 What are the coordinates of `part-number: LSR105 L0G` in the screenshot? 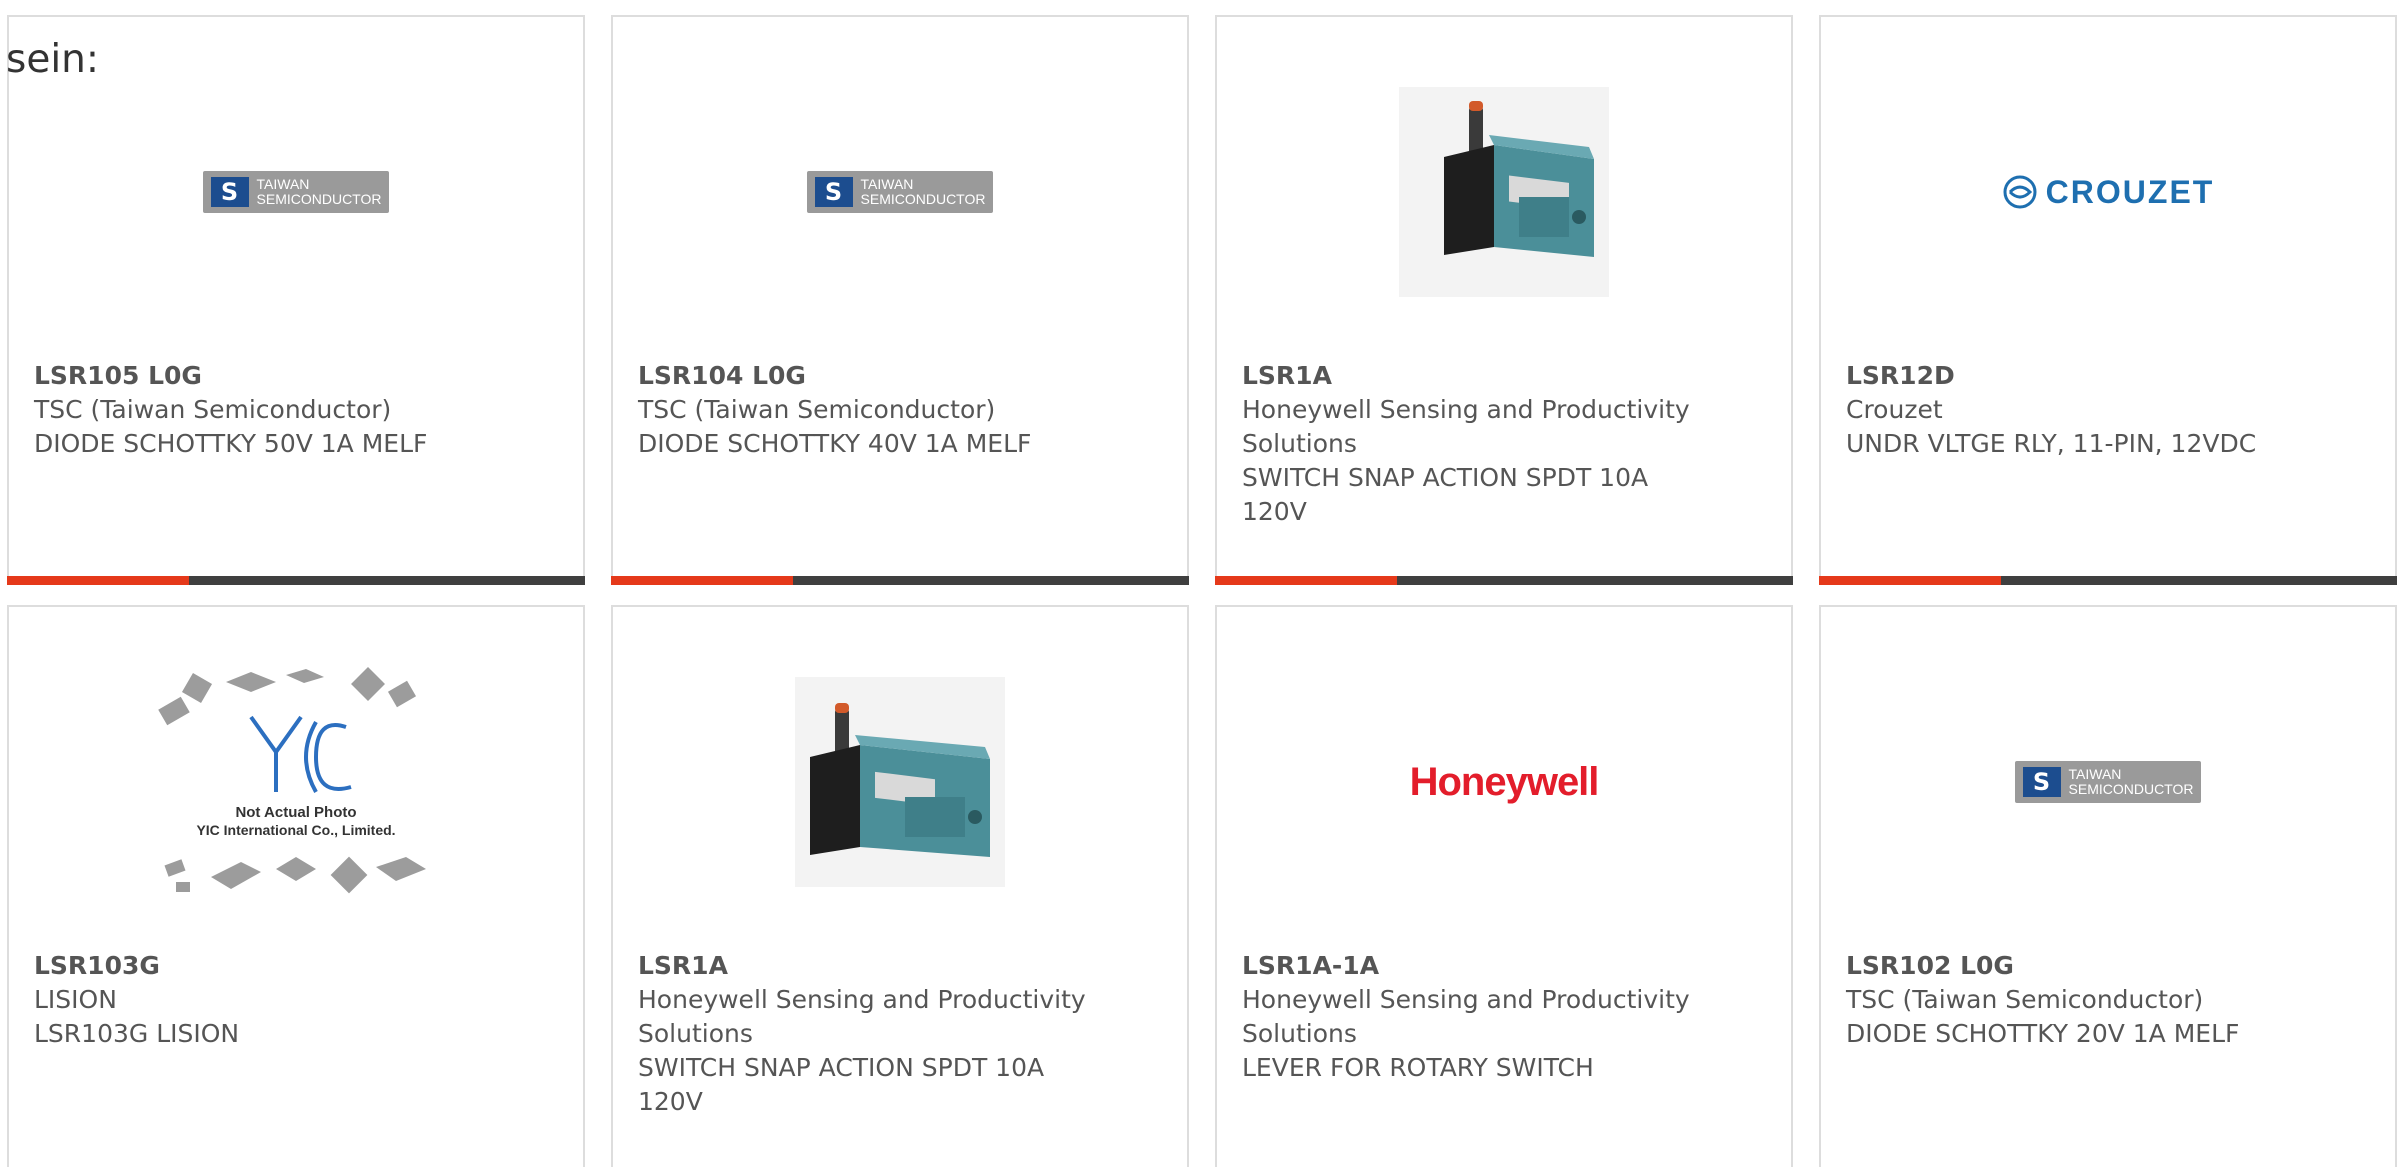 It's located at (264, 376).